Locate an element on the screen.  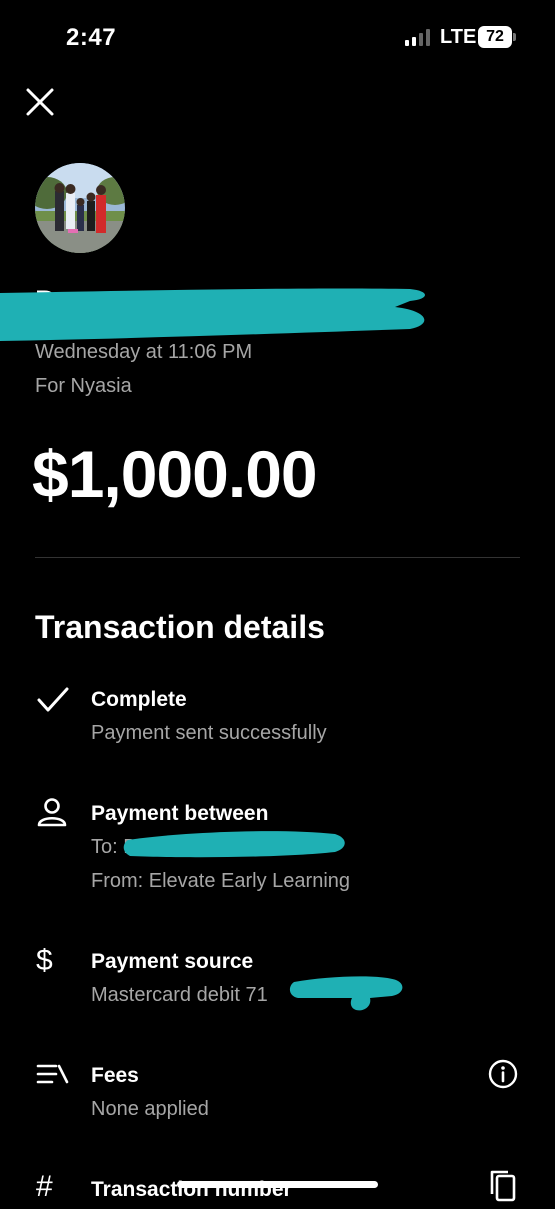
fees-info-button is located at coordinates (503, 1074).